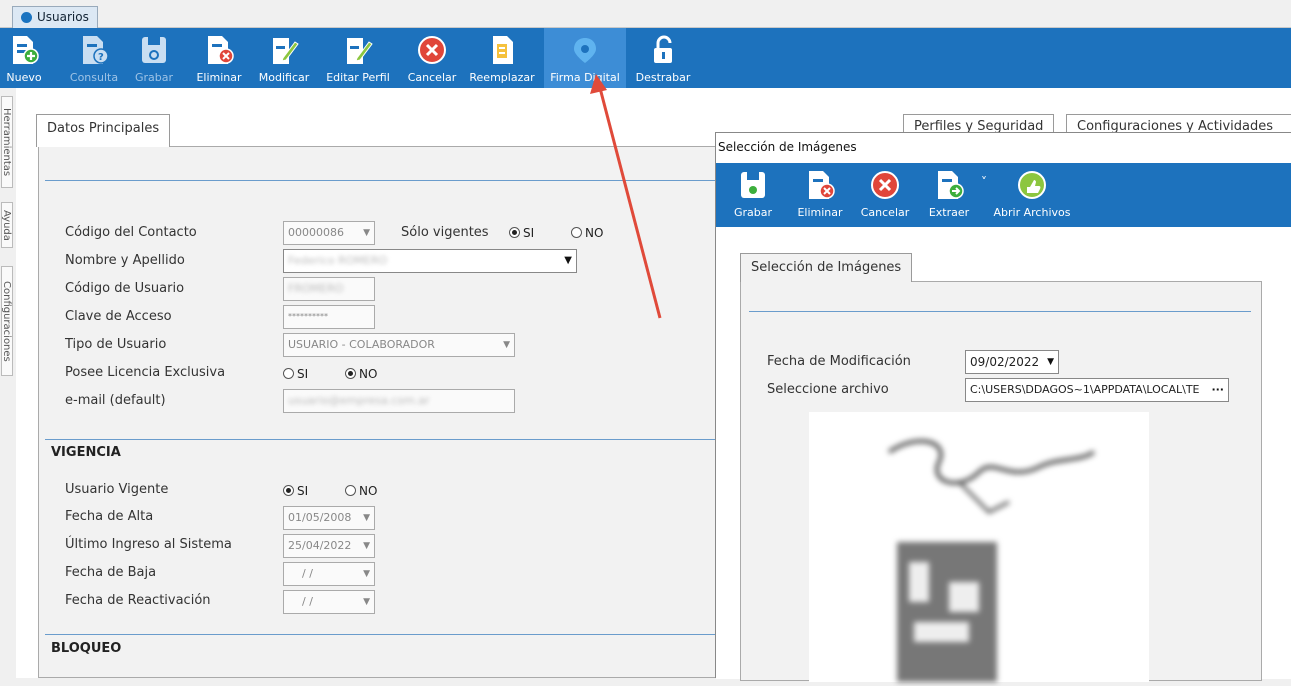 The height and width of the screenshot is (686, 1291). I want to click on tab-seleccion-imagenes: Selección de Imágenes, so click(826, 267).